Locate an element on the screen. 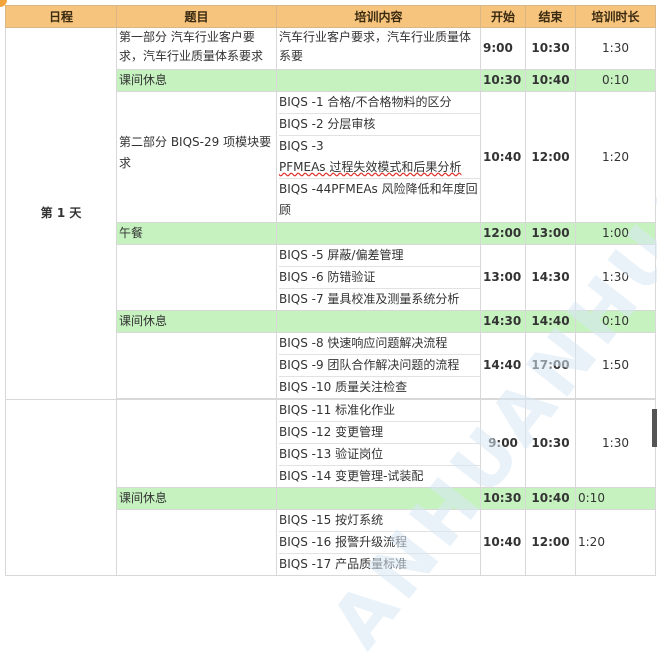 This screenshot has width=657, height=663. list-item: BIQS -15 按灯系统 is located at coordinates (379, 521).